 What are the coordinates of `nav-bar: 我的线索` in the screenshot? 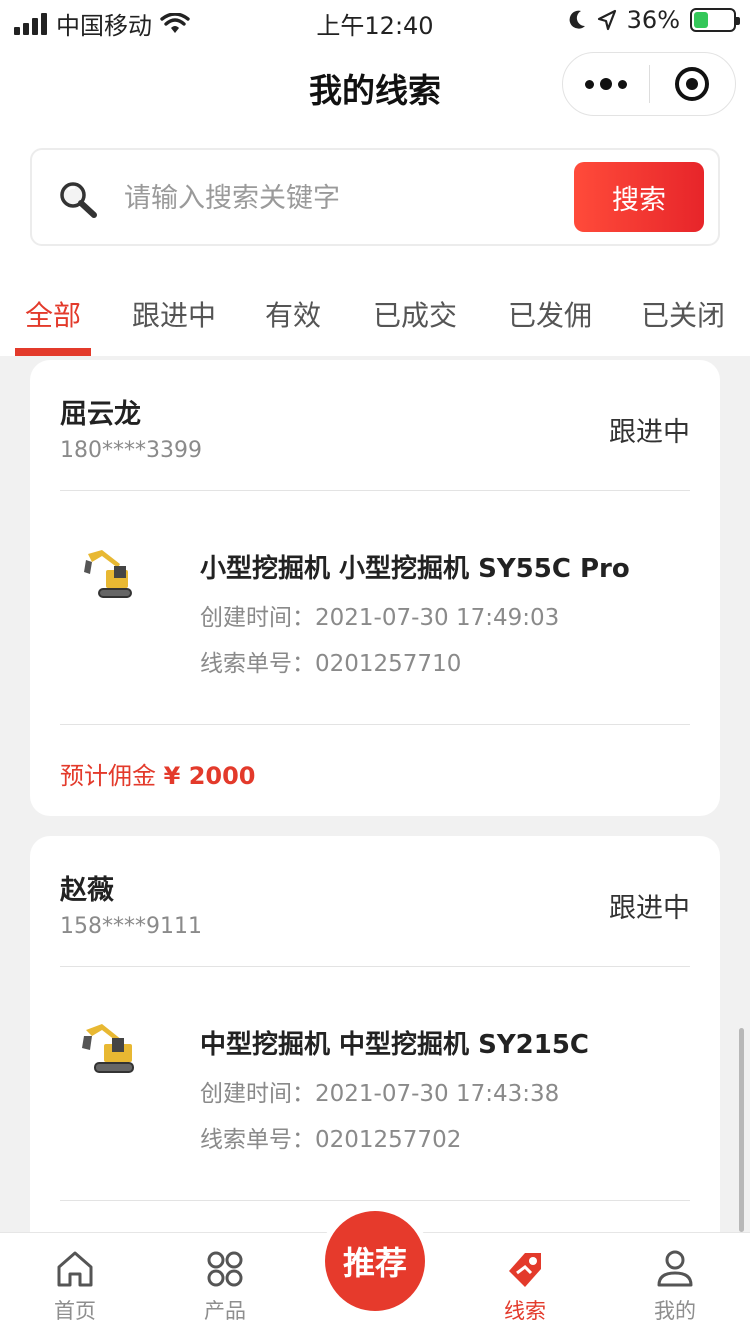 It's located at (375, 87).